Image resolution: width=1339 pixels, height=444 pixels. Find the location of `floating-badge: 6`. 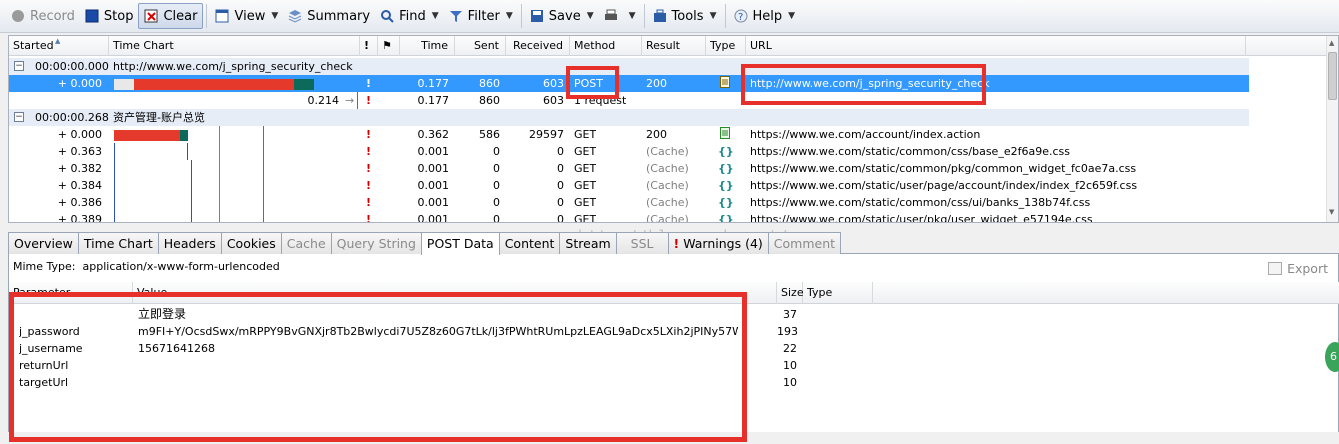

floating-badge: 6 is located at coordinates (1332, 357).